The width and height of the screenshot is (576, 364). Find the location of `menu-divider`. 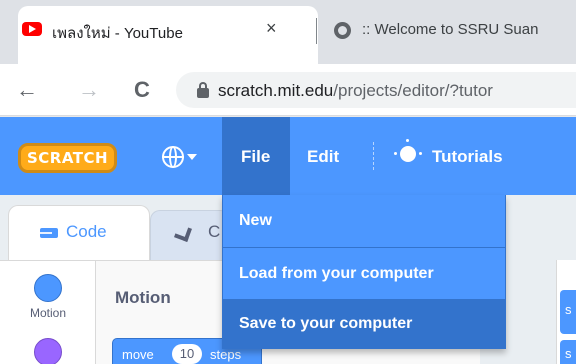

menu-divider is located at coordinates (373, 156).